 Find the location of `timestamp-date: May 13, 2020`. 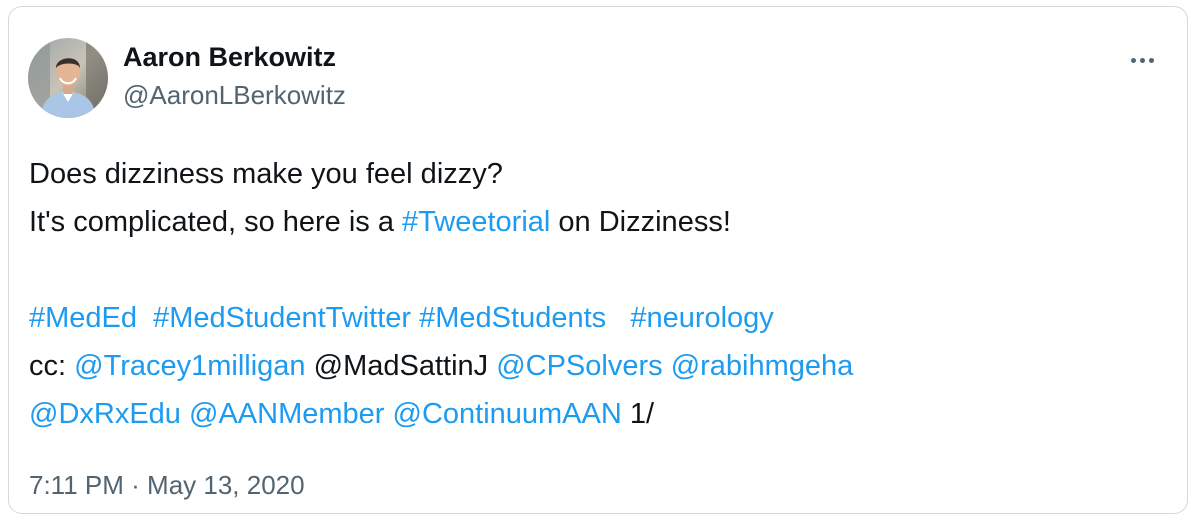

timestamp-date: May 13, 2020 is located at coordinates (226, 485).